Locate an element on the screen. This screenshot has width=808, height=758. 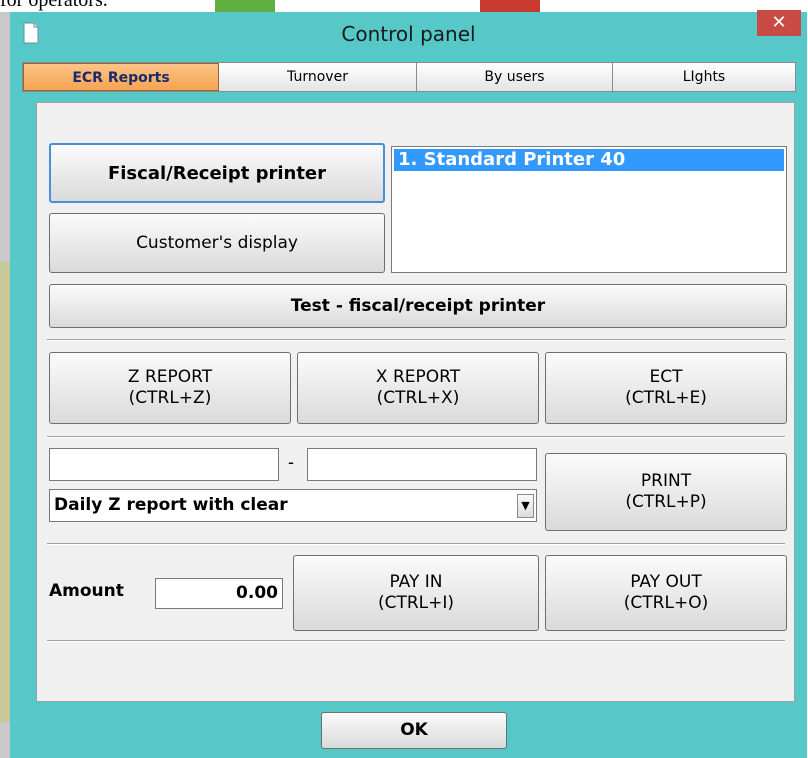
pay-in-button: PAY IN (CTRL+I) is located at coordinates (416, 593).